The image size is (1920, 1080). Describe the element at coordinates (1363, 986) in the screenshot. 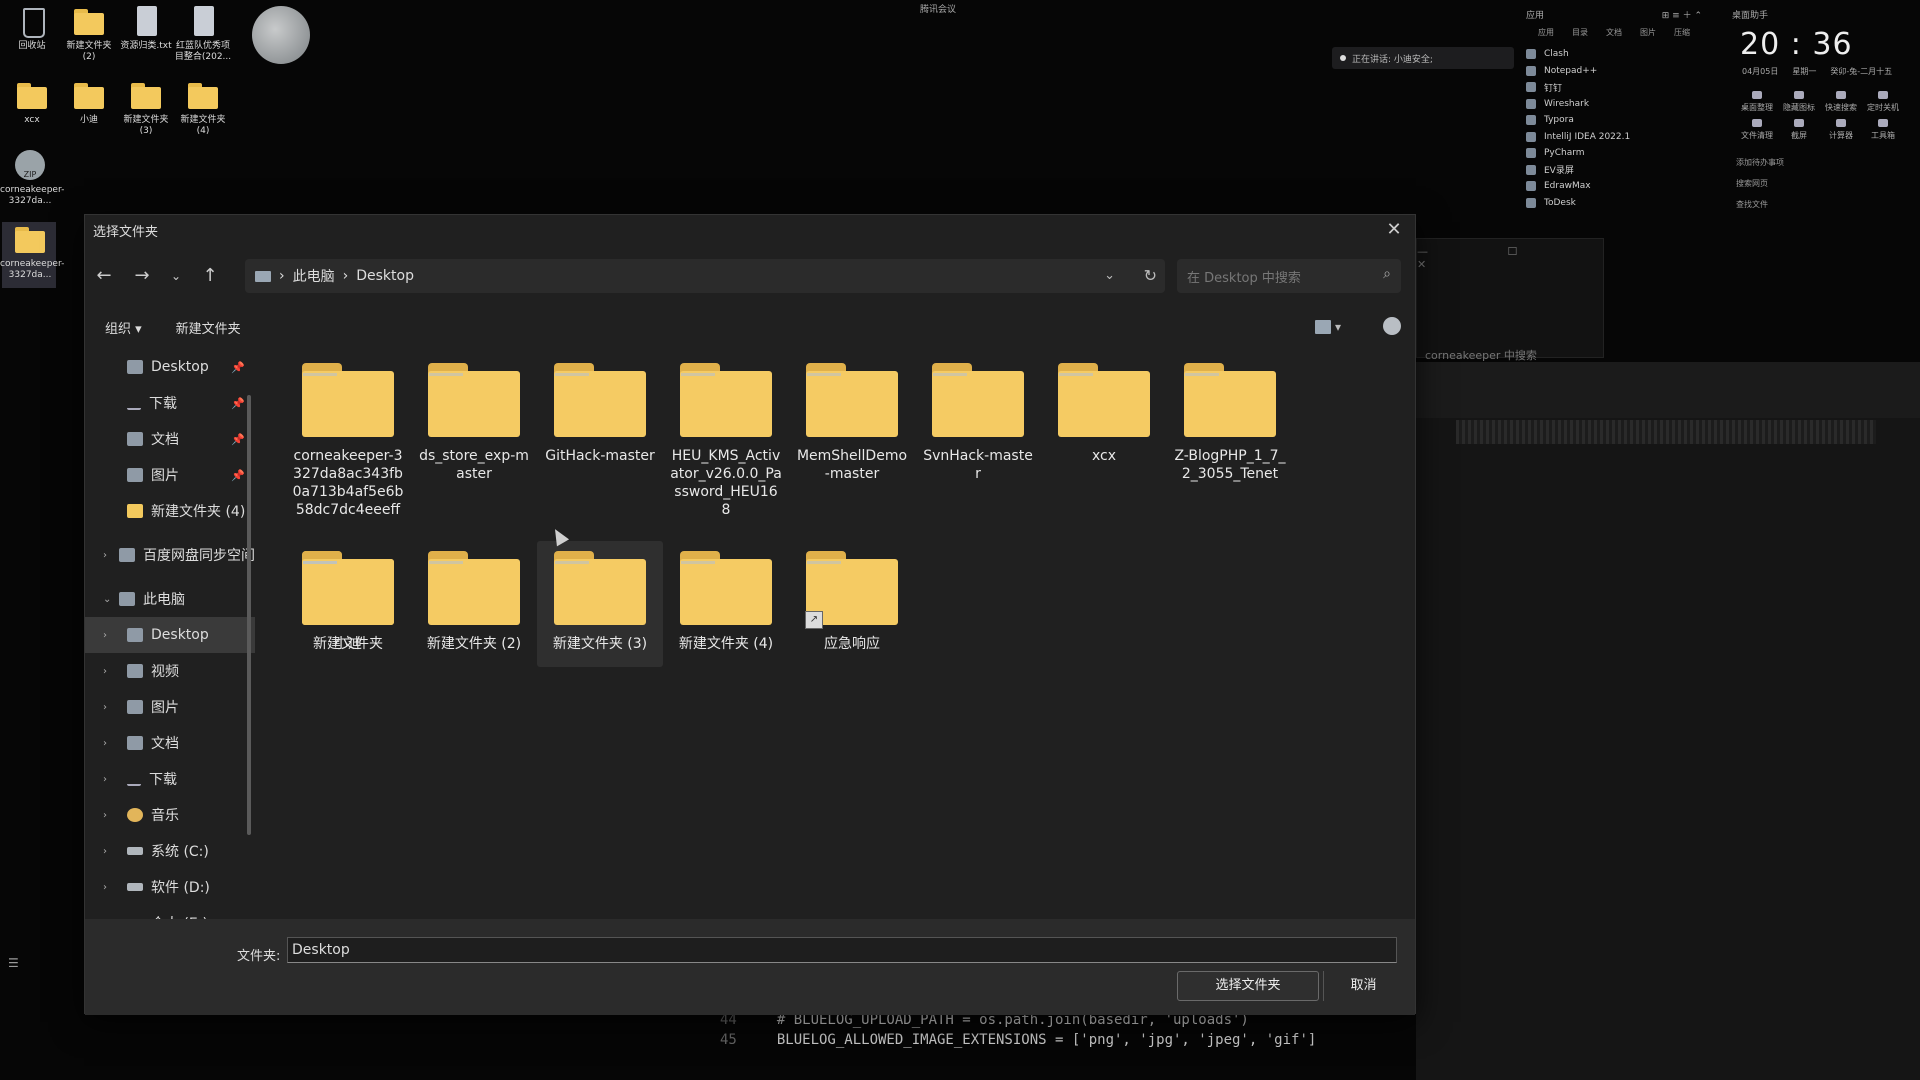

I see `cancel-button: 取消` at that location.